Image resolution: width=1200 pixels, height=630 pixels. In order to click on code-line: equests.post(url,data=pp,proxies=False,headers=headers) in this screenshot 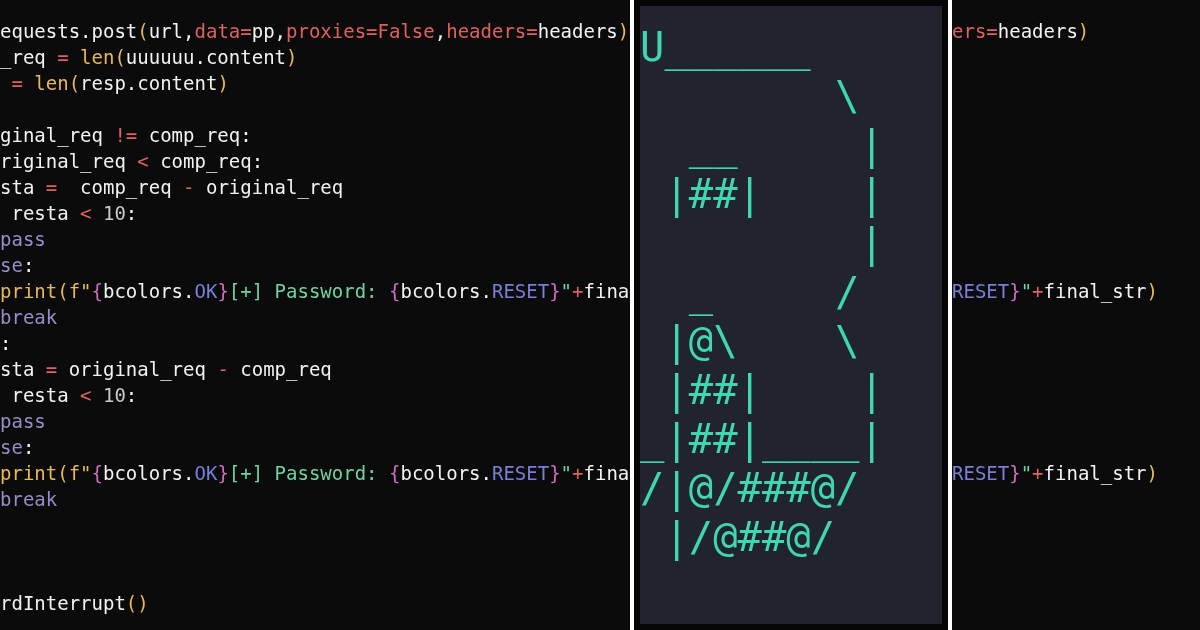, I will do `click(315, 31)`.